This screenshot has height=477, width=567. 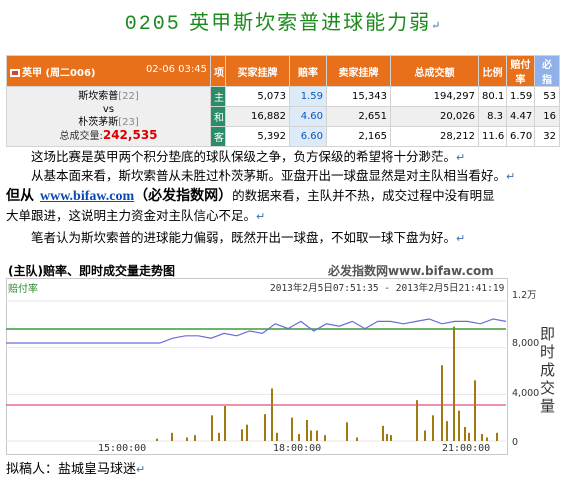 What do you see at coordinates (81, 136) in the screenshot?
I see `volume-label: 总成交量:` at bounding box center [81, 136].